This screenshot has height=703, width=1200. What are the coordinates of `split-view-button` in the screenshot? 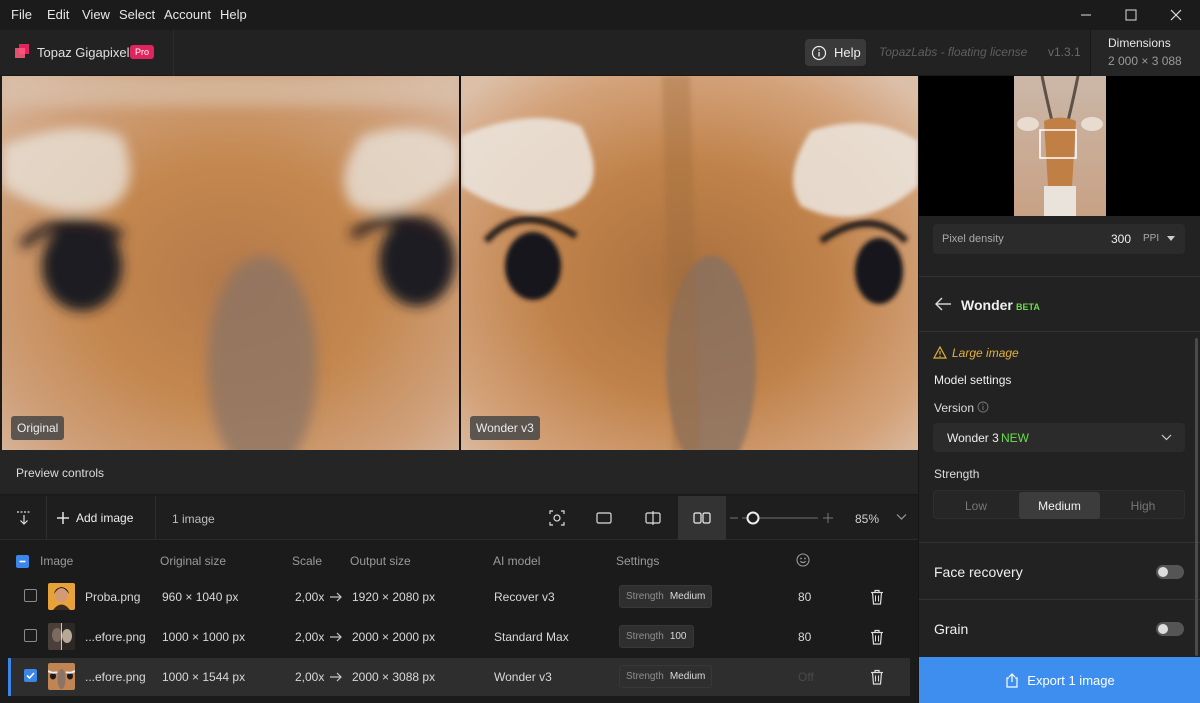 It's located at (653, 518).